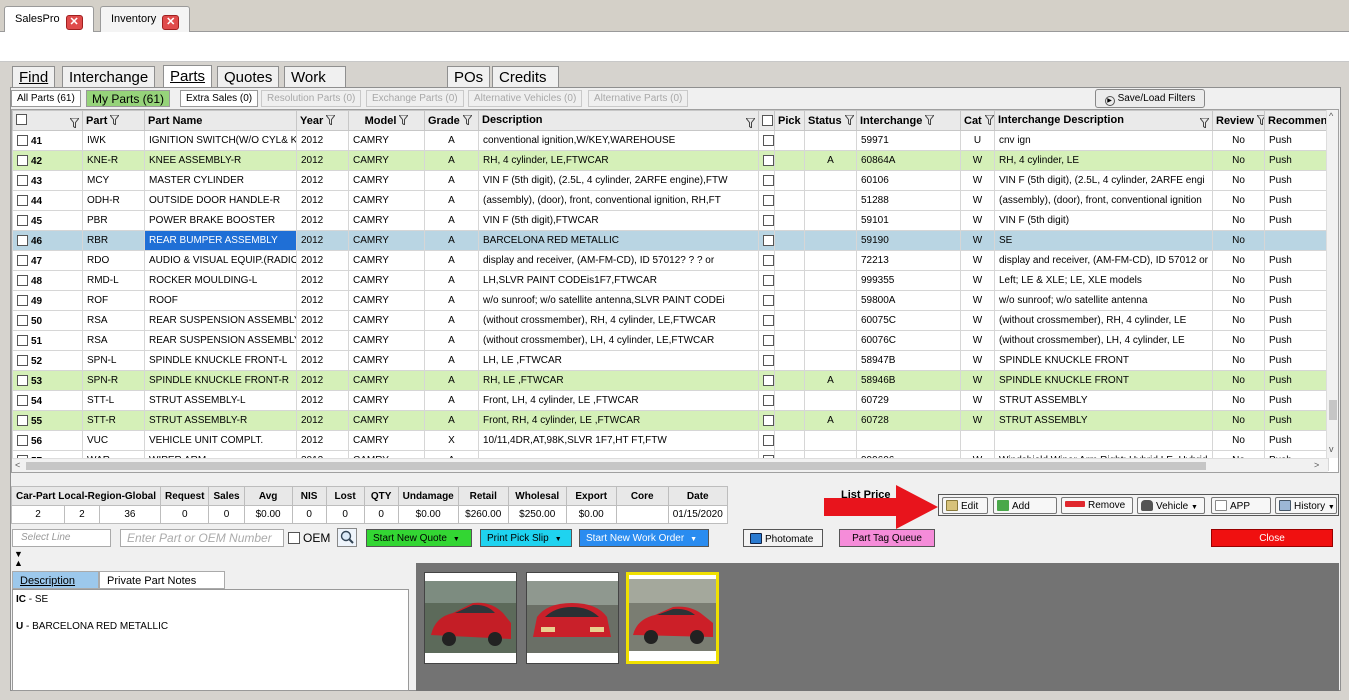  I want to click on close-button: Close, so click(1272, 538).